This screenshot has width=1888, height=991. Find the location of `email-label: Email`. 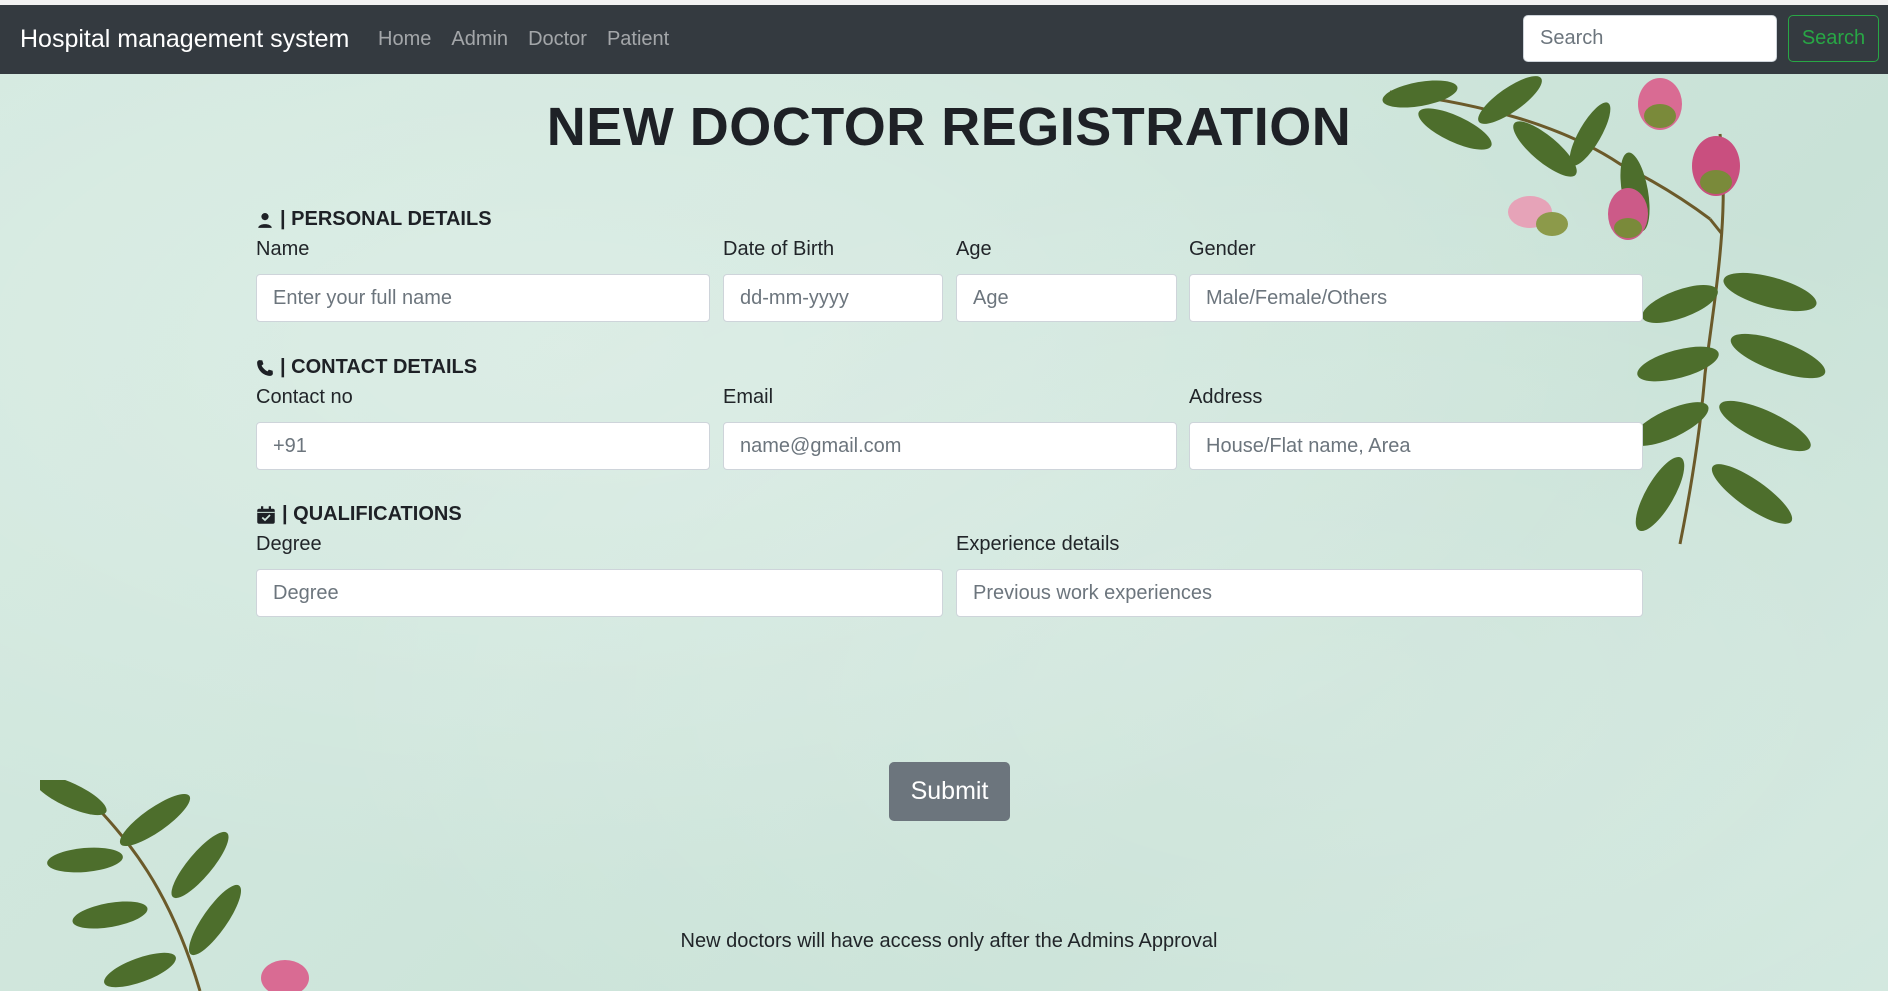

email-label: Email is located at coordinates (748, 397).